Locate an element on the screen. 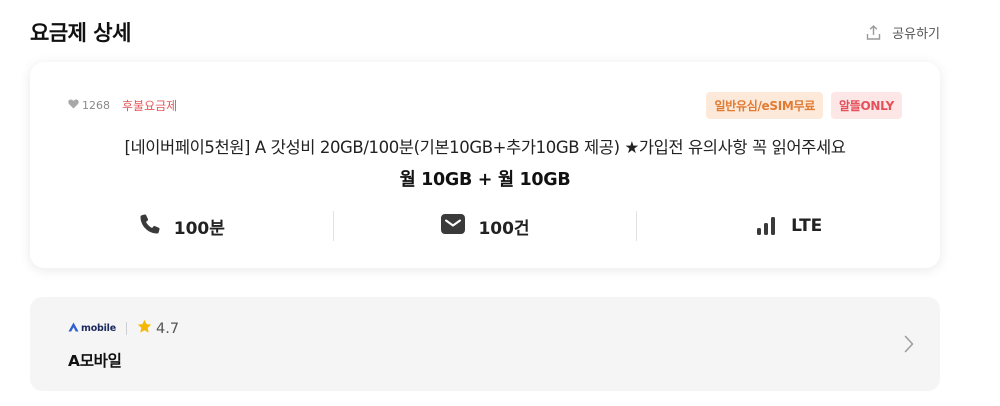 The width and height of the screenshot is (1000, 406). carrier-rating: 4.7 is located at coordinates (158, 328).